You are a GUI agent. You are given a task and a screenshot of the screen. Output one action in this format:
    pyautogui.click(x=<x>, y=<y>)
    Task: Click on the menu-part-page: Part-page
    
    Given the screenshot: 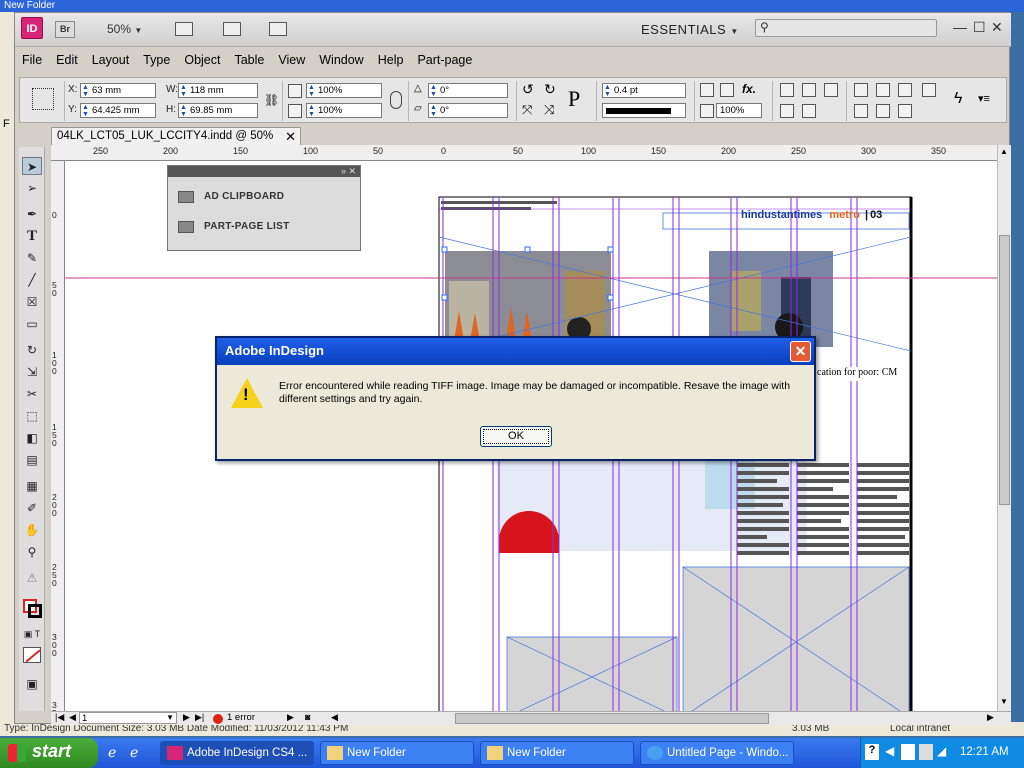 What is the action you would take?
    pyautogui.click(x=444, y=58)
    